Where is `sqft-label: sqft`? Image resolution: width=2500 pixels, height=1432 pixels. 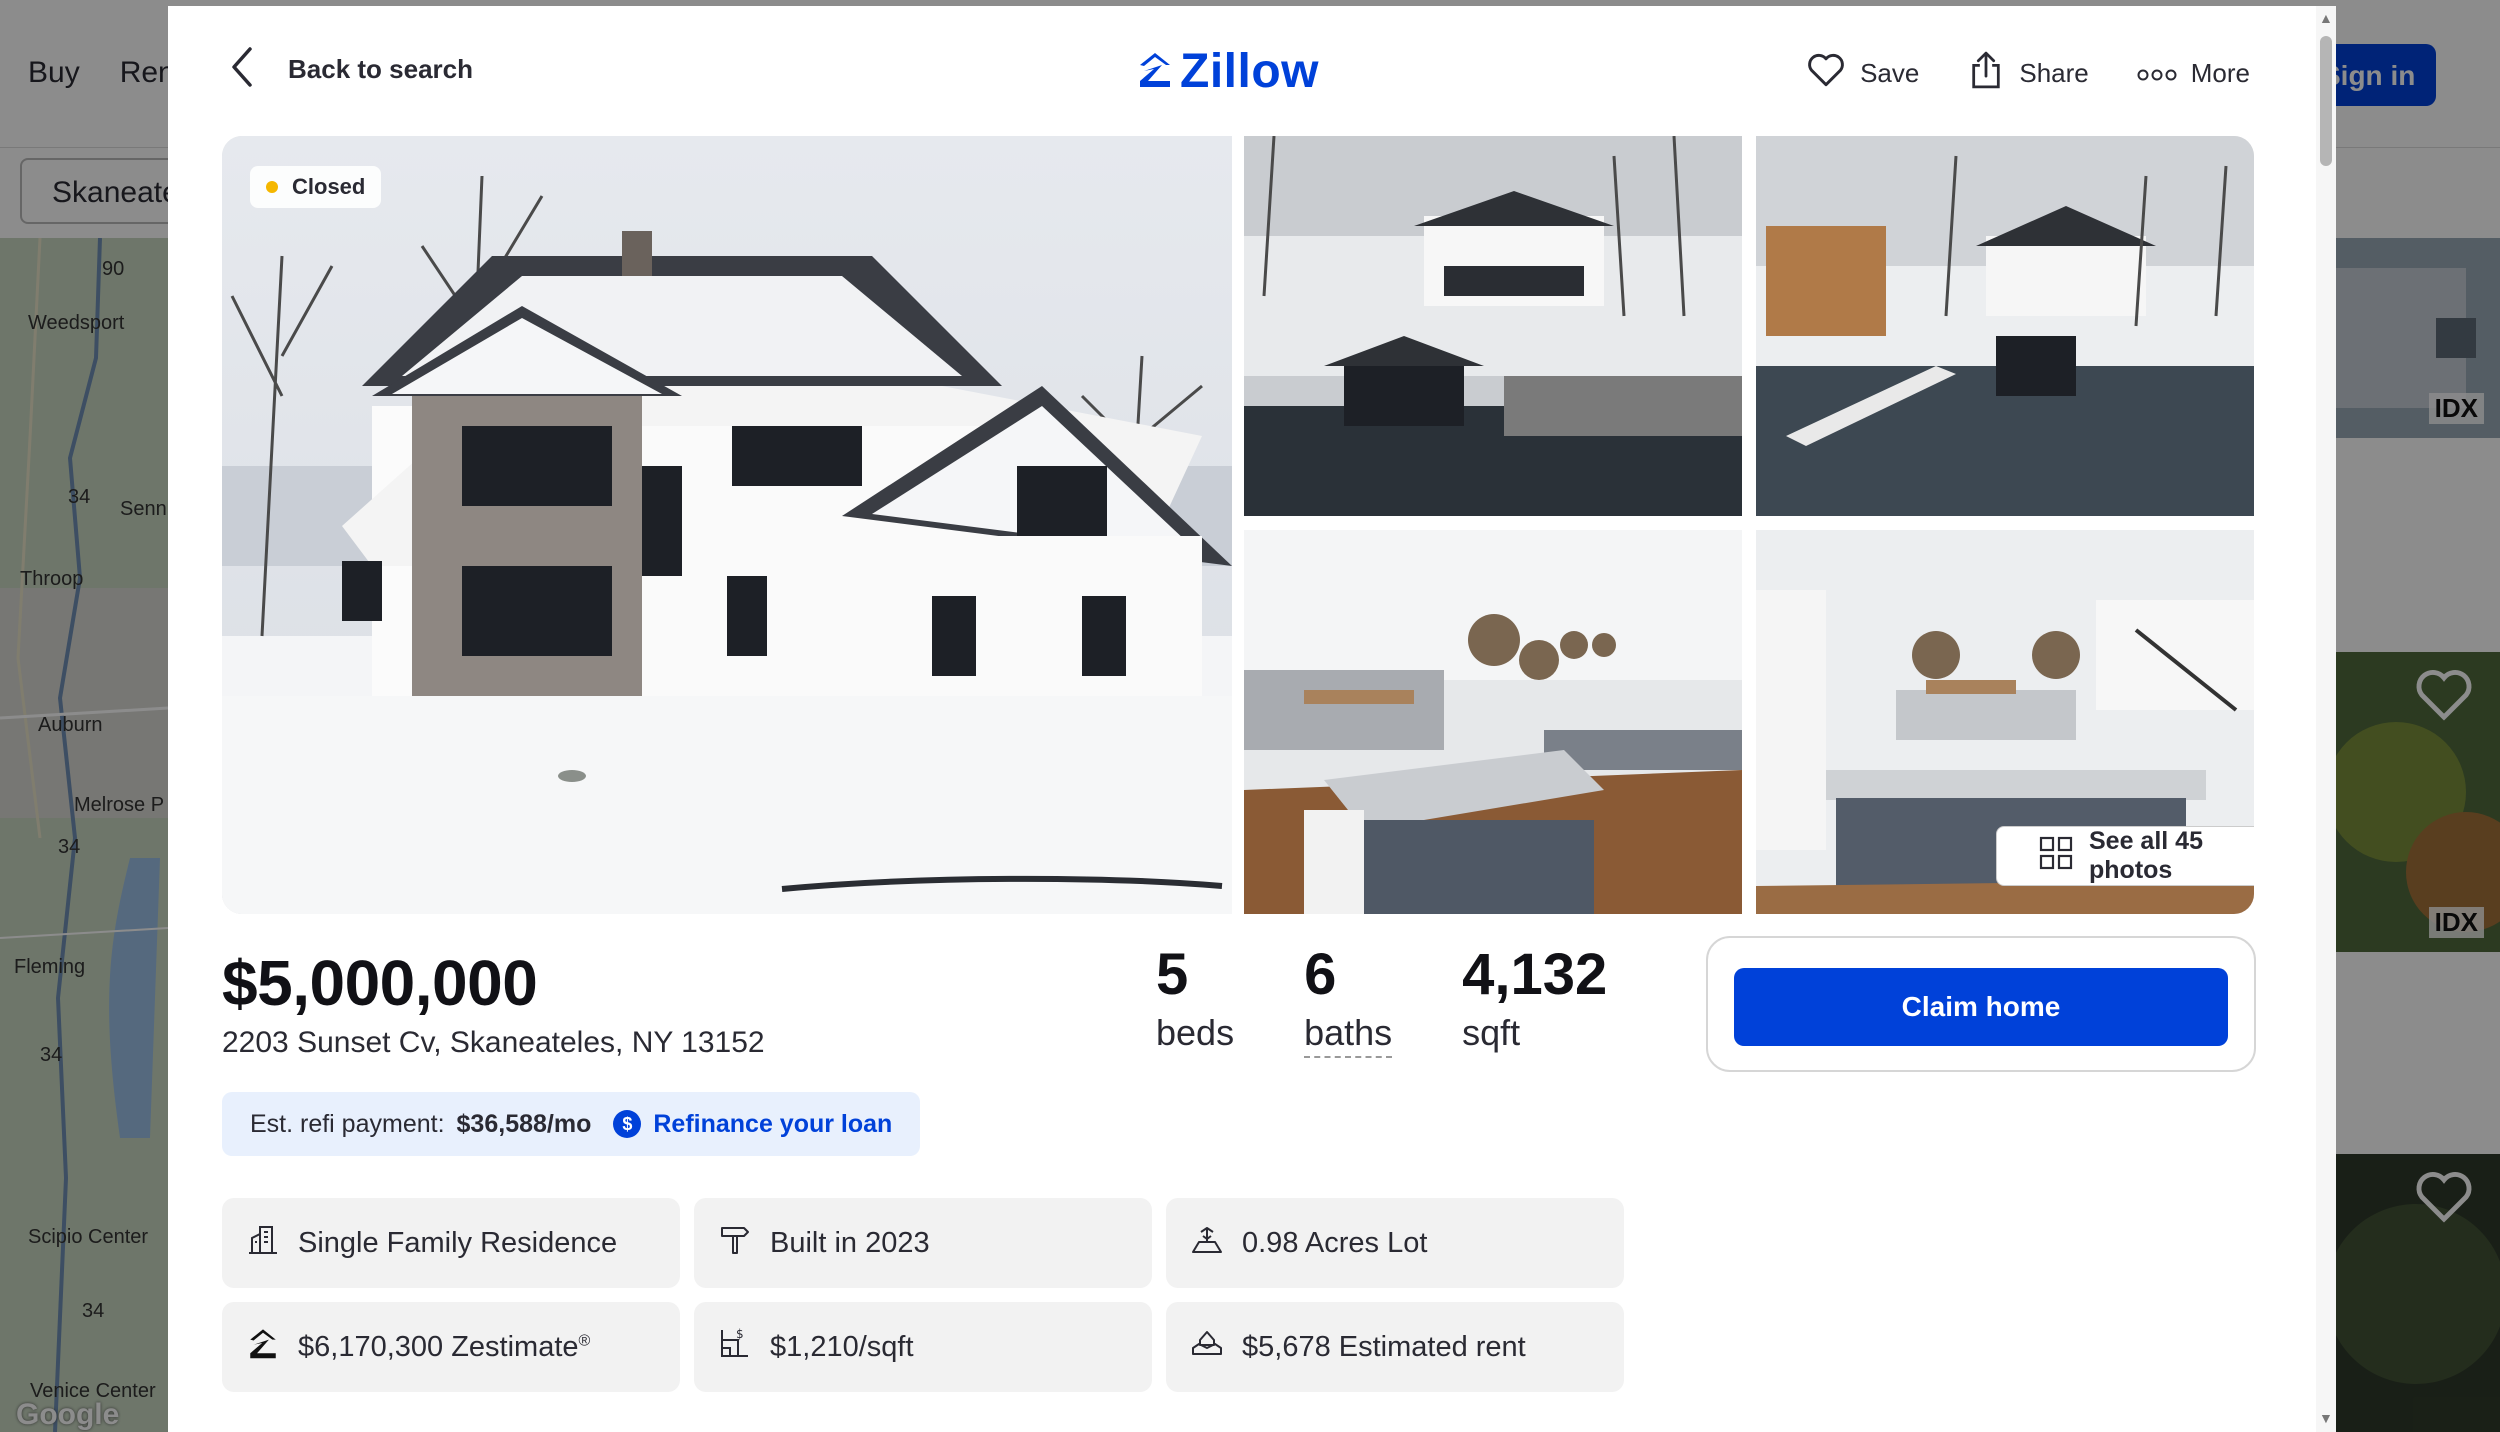
sqft-label: sqft is located at coordinates (1491, 1032).